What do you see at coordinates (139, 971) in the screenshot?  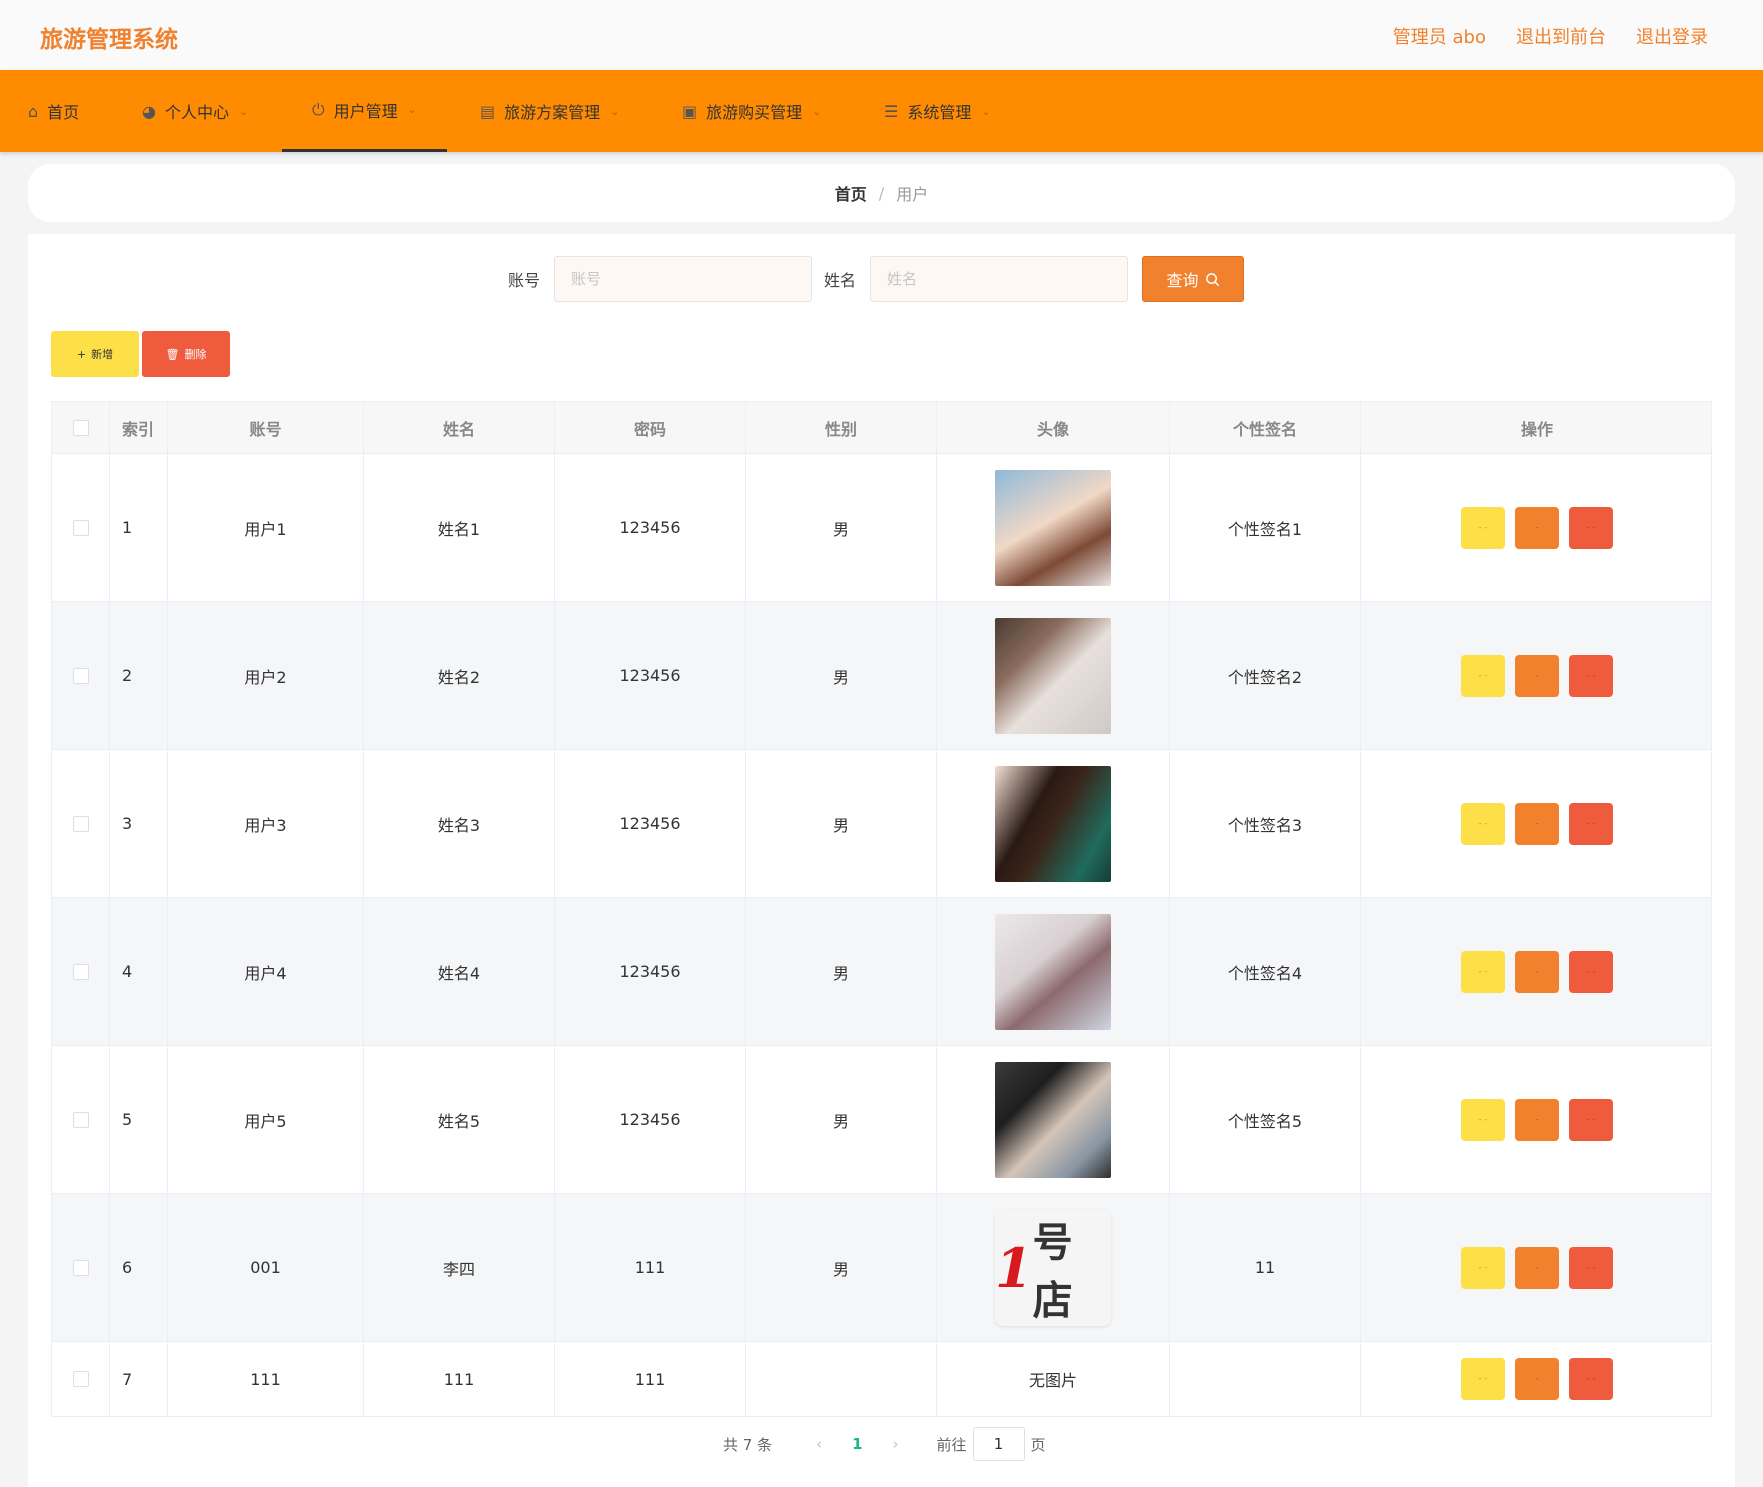 I see `index-cell: 4` at bounding box center [139, 971].